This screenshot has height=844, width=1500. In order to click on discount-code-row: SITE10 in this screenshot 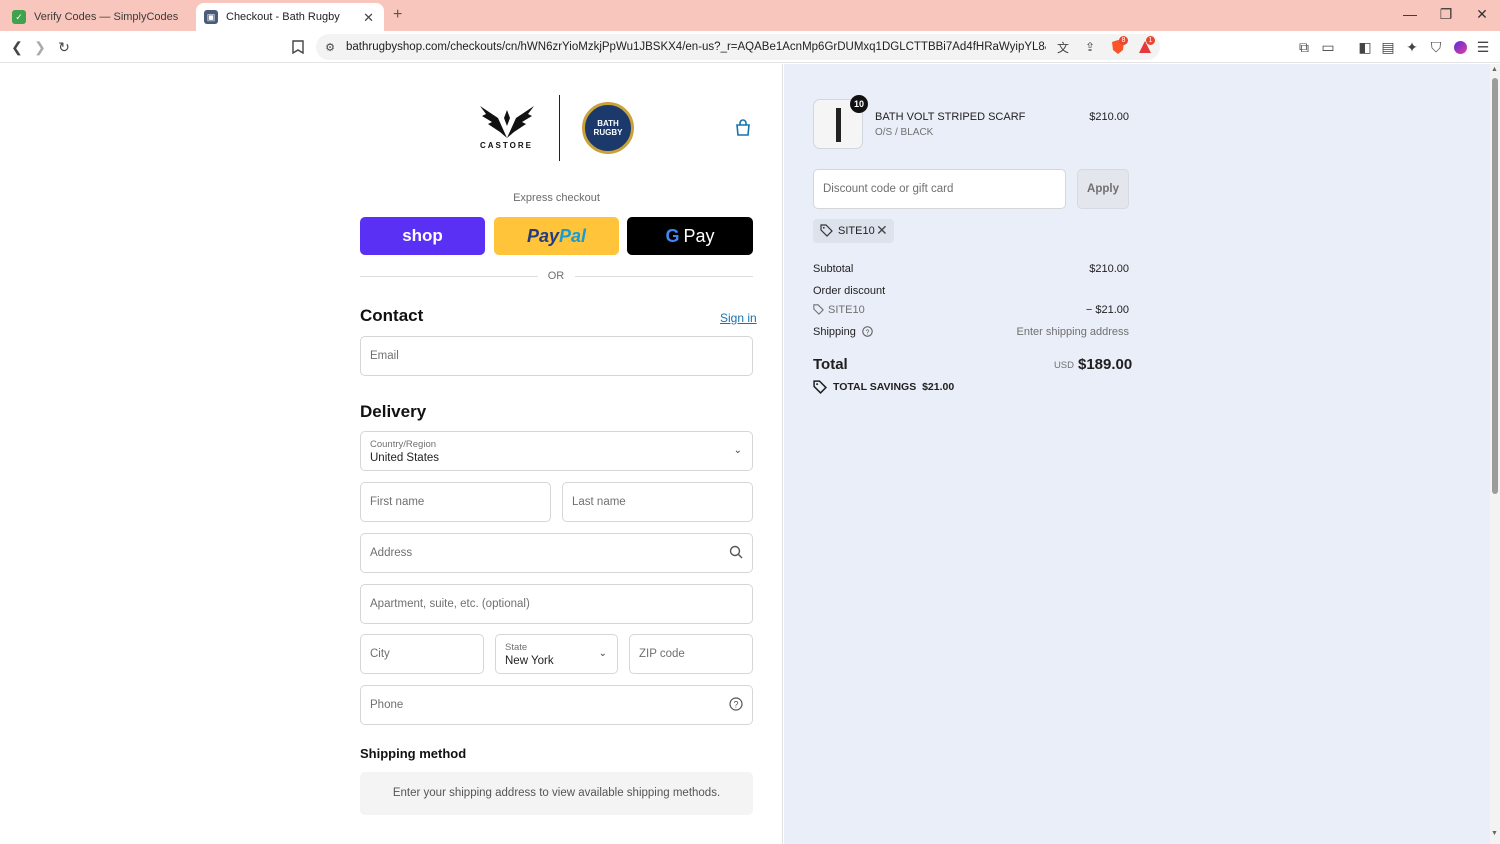, I will do `click(839, 311)`.